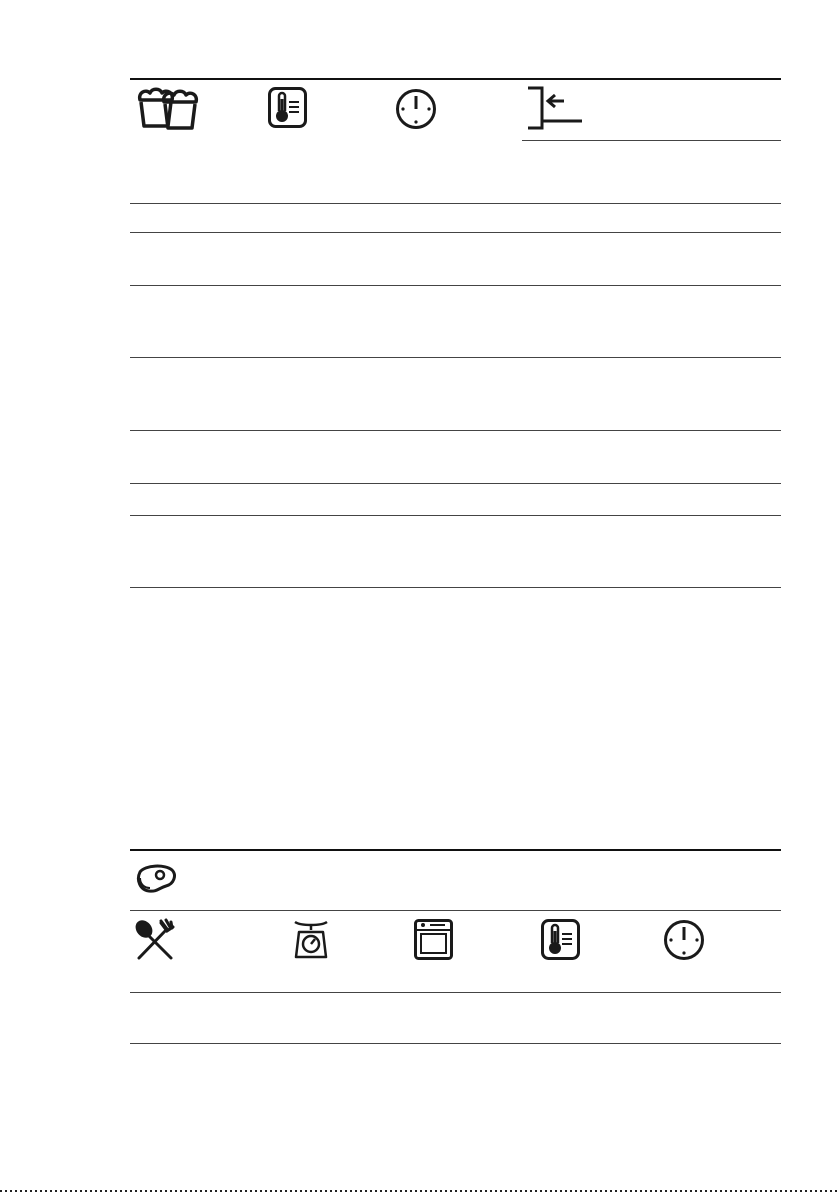 The width and height of the screenshot is (840, 1192). Describe the element at coordinates (311, 940) in the screenshot. I see `kitchen-scale-icon` at that location.